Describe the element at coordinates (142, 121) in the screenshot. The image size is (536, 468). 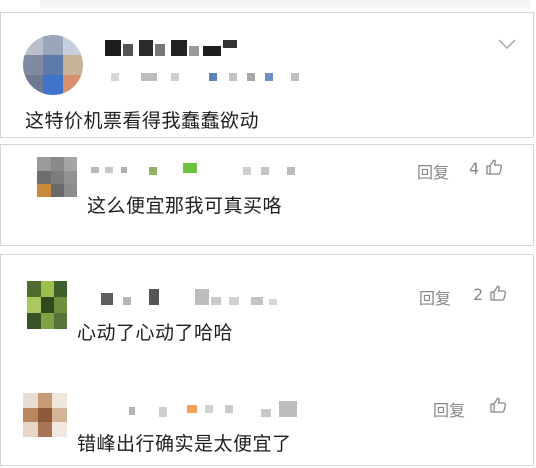
I see `comment-text: 这特价机票看得我蠢蠢欲动` at that location.